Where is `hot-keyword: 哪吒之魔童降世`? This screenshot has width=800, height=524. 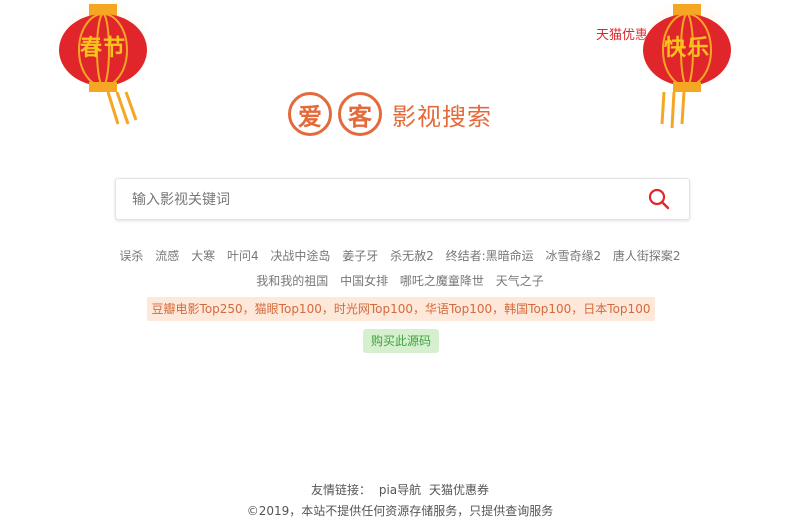
hot-keyword: 哪吒之魔童降世 is located at coordinates (442, 281).